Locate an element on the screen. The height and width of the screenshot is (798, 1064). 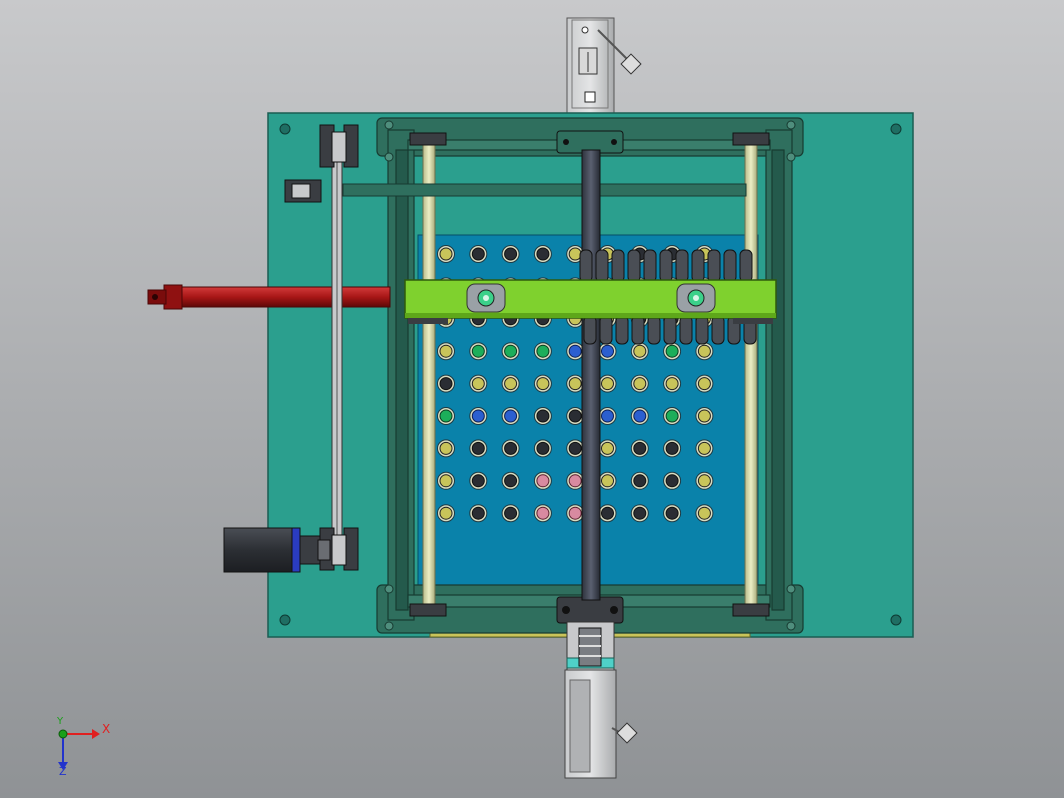
belt-rail is located at coordinates (337, 342).